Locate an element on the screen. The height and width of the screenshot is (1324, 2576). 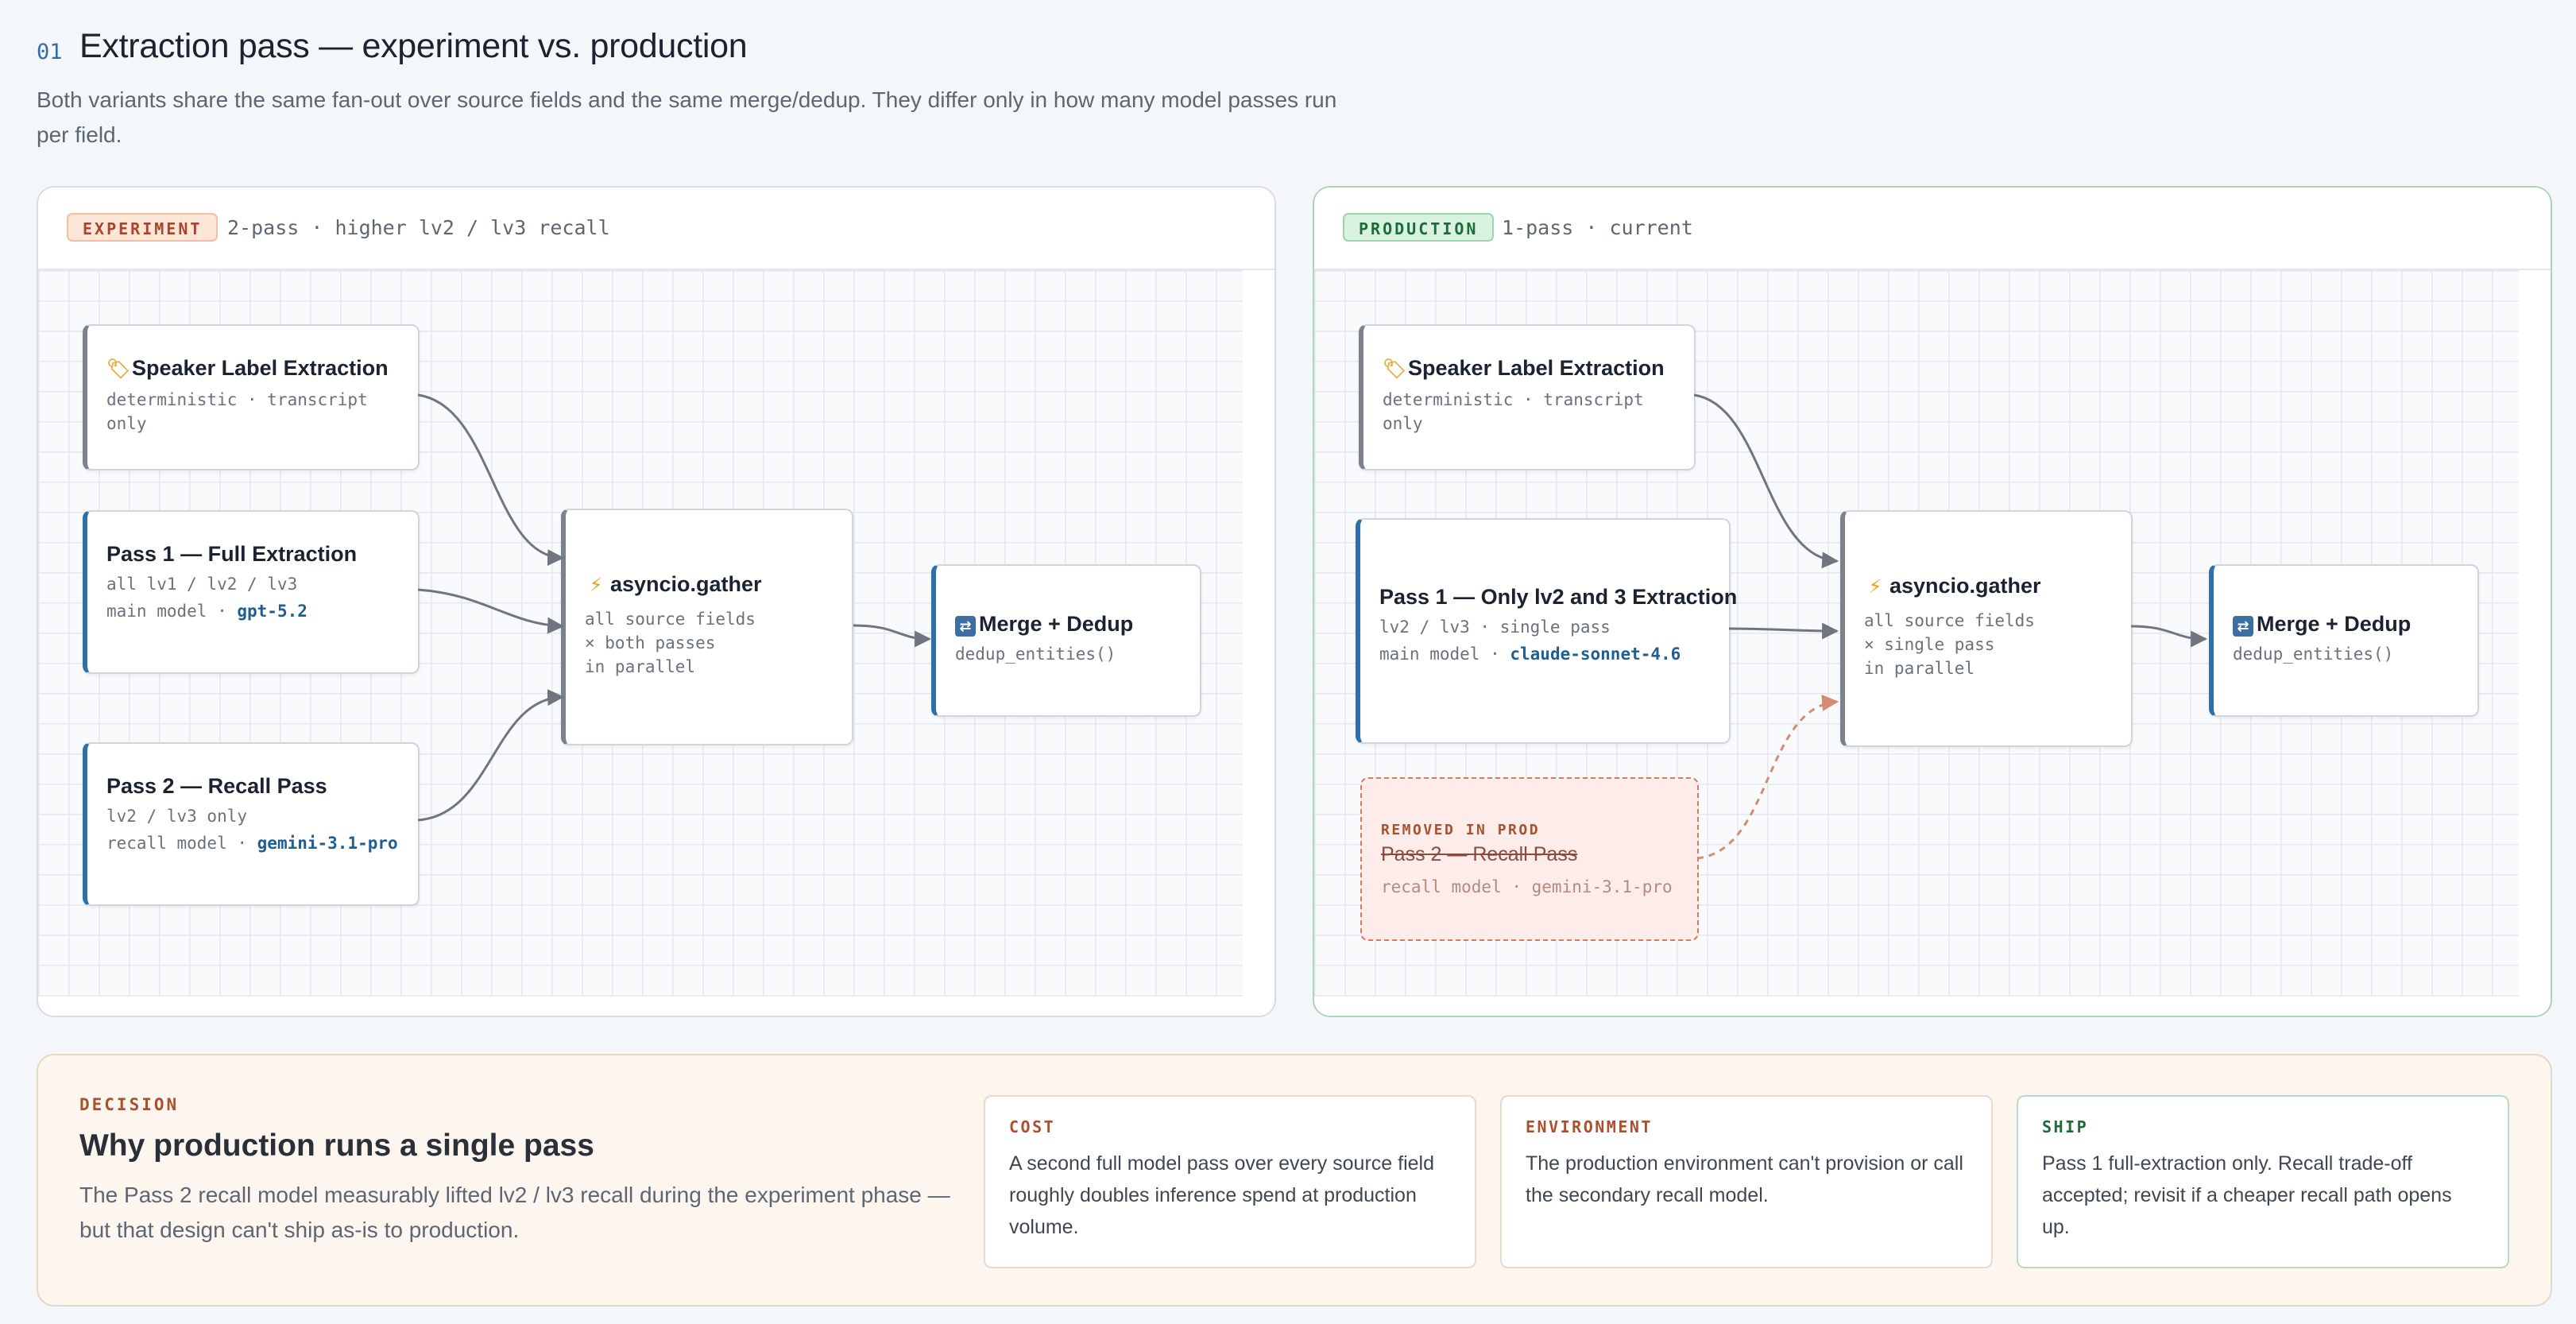
experiment-merge-node: ⇄ Merge + Dedup dedup_entities() is located at coordinates (1066, 640).